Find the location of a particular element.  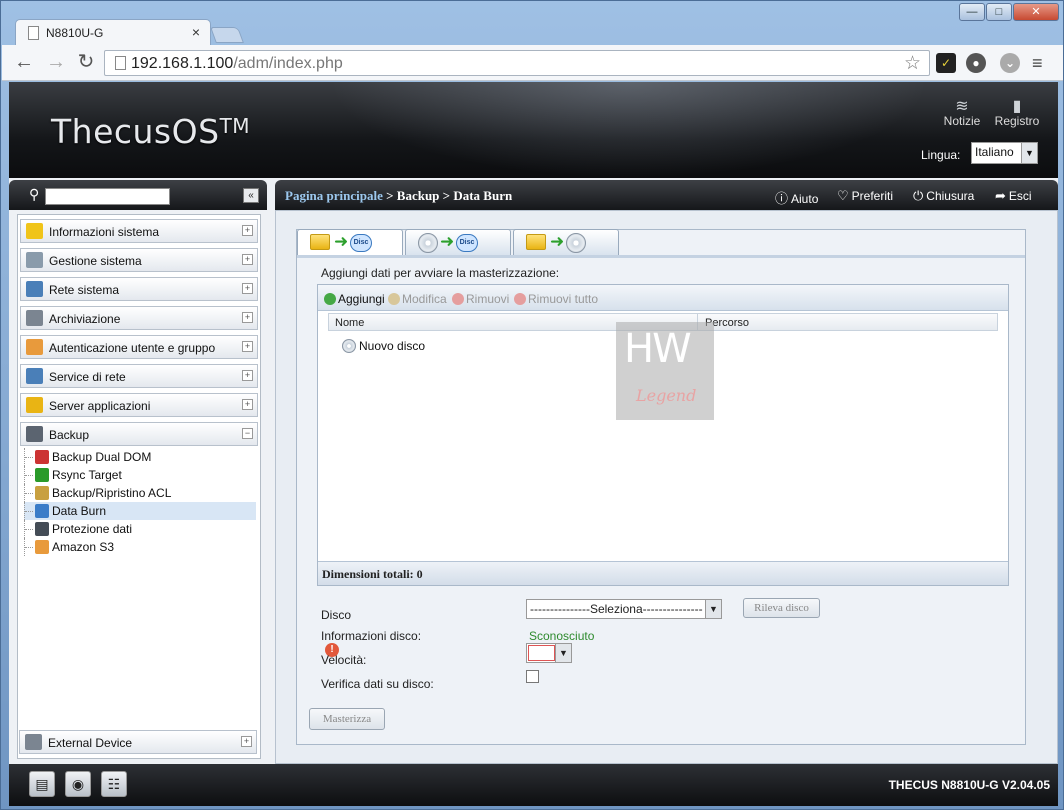

breadcrumb-home: Pagina principale is located at coordinates (334, 195).